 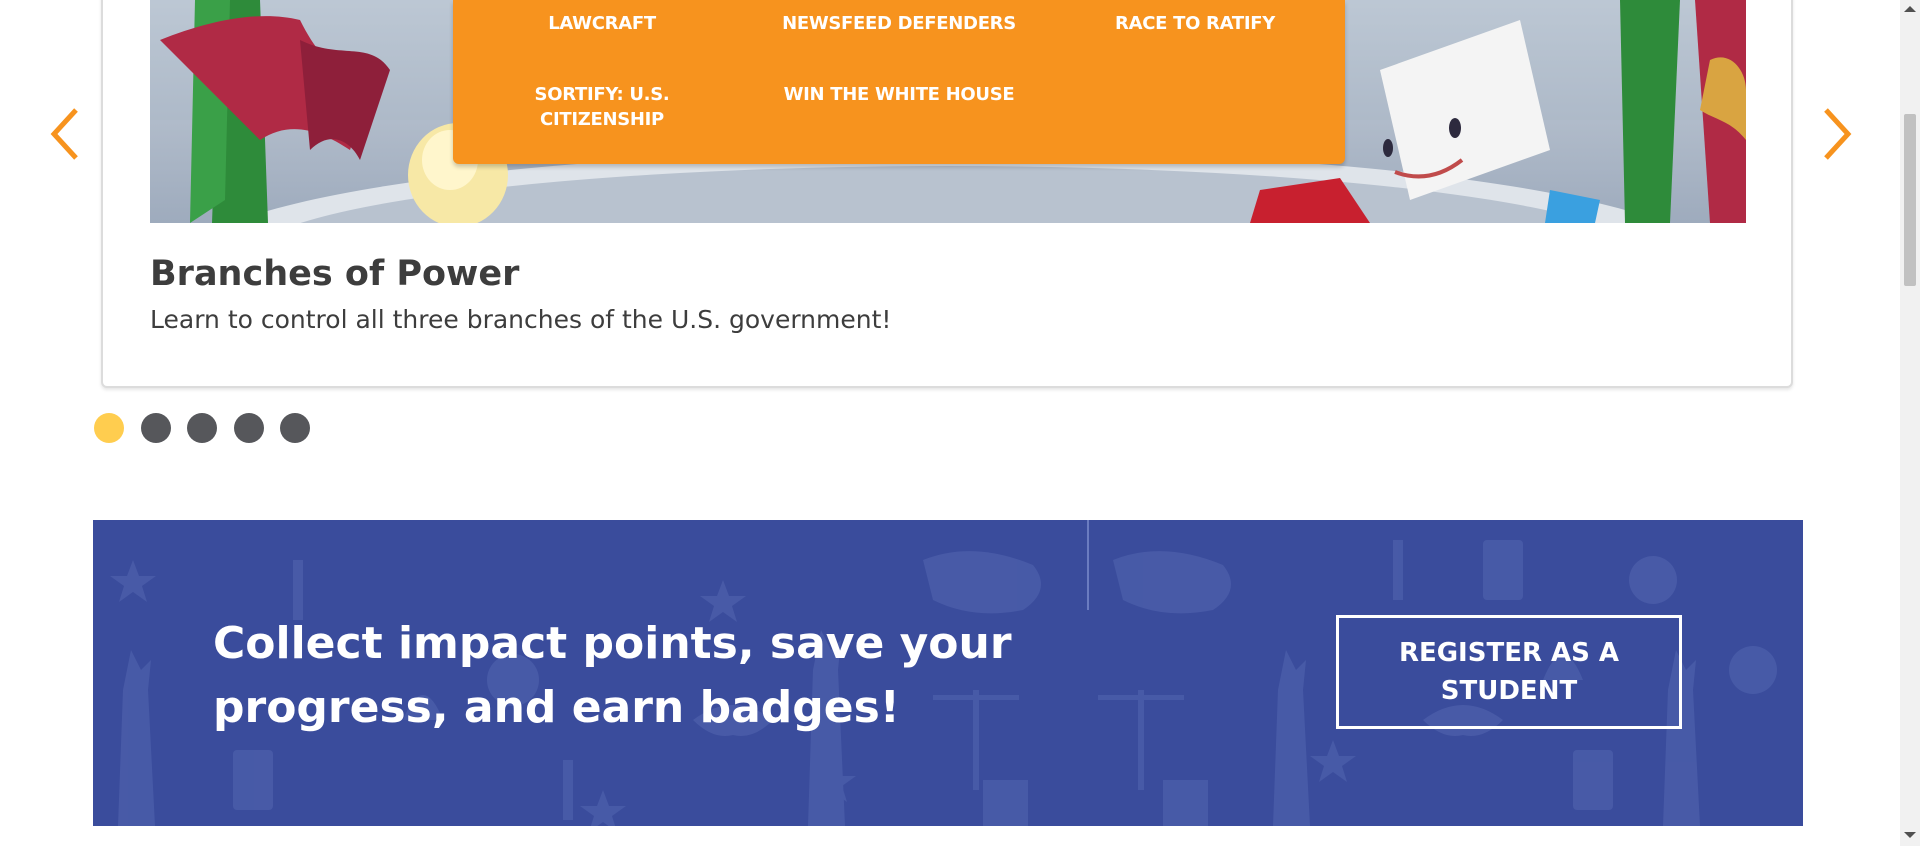 I want to click on page-scrollbar, so click(x=1910, y=423).